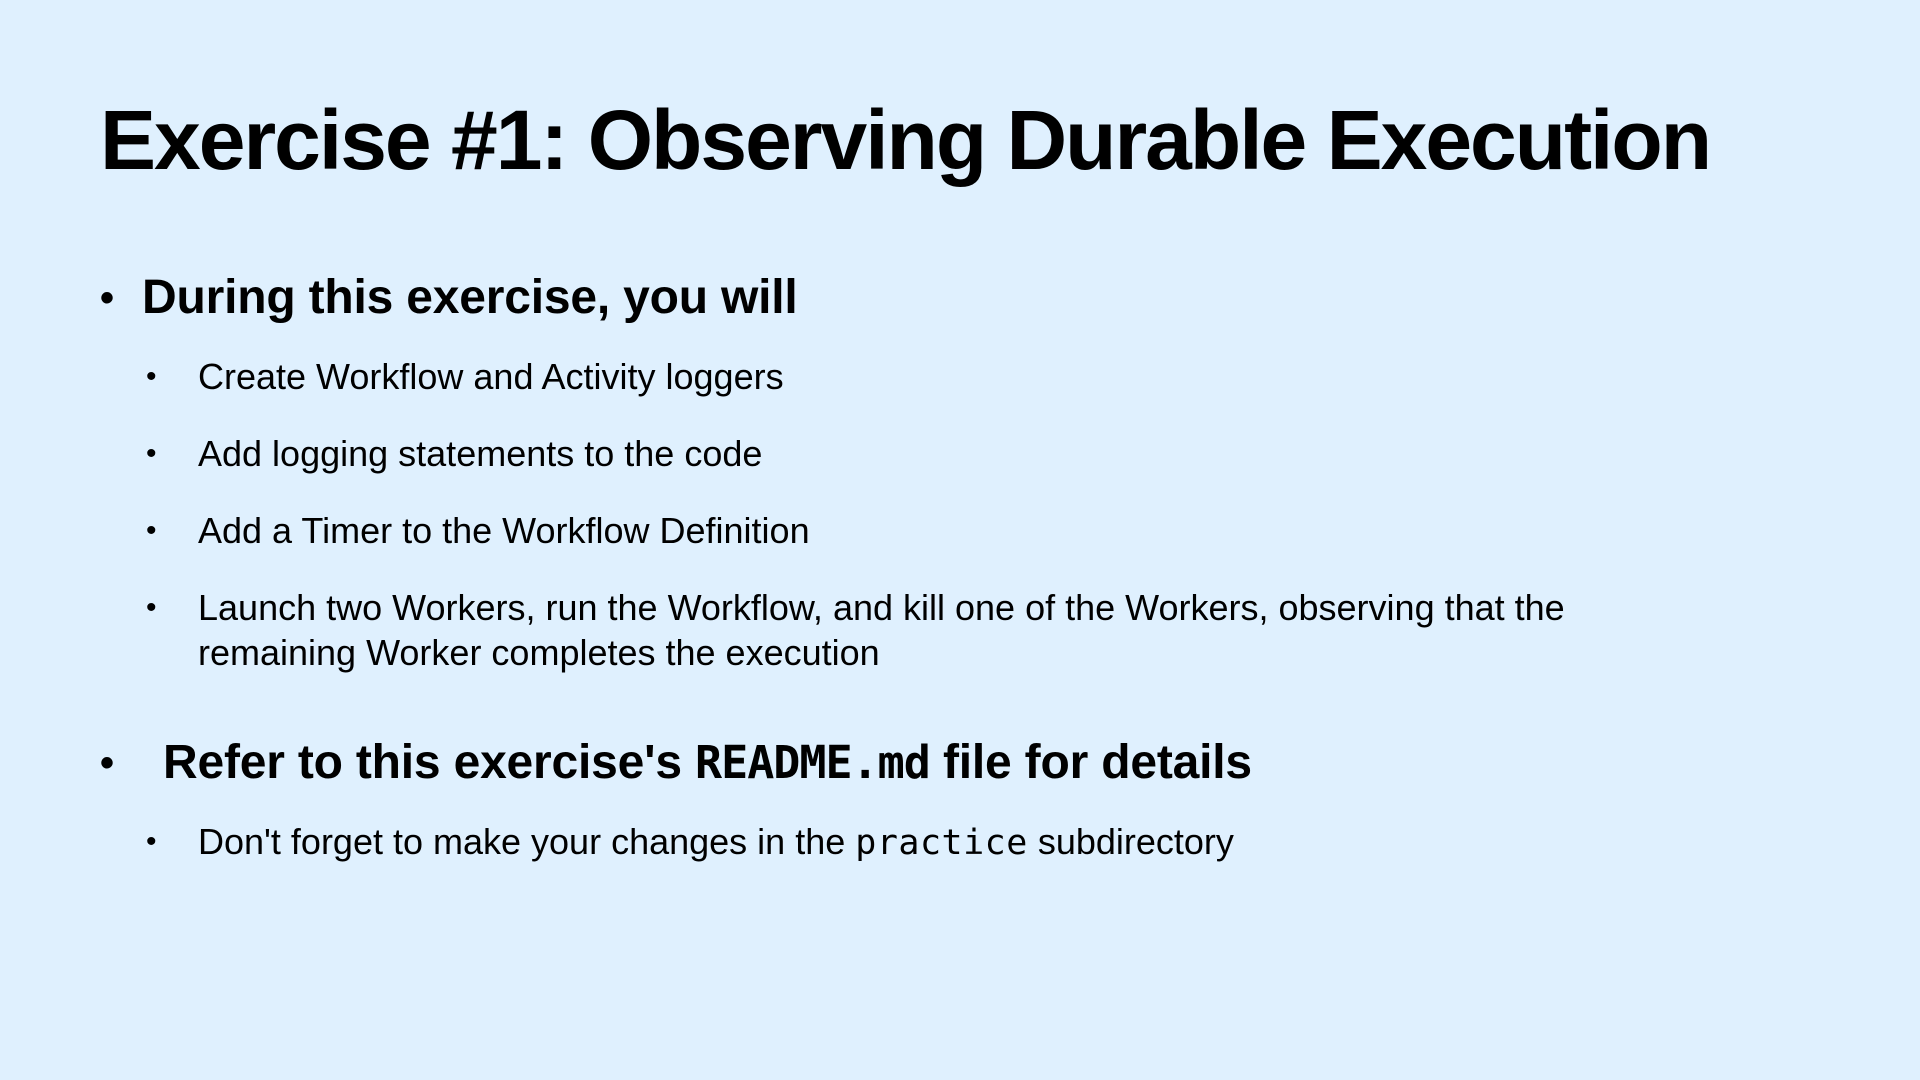  What do you see at coordinates (491, 376) in the screenshot?
I see `task-item-text: Create Workflow and Activity loggers` at bounding box center [491, 376].